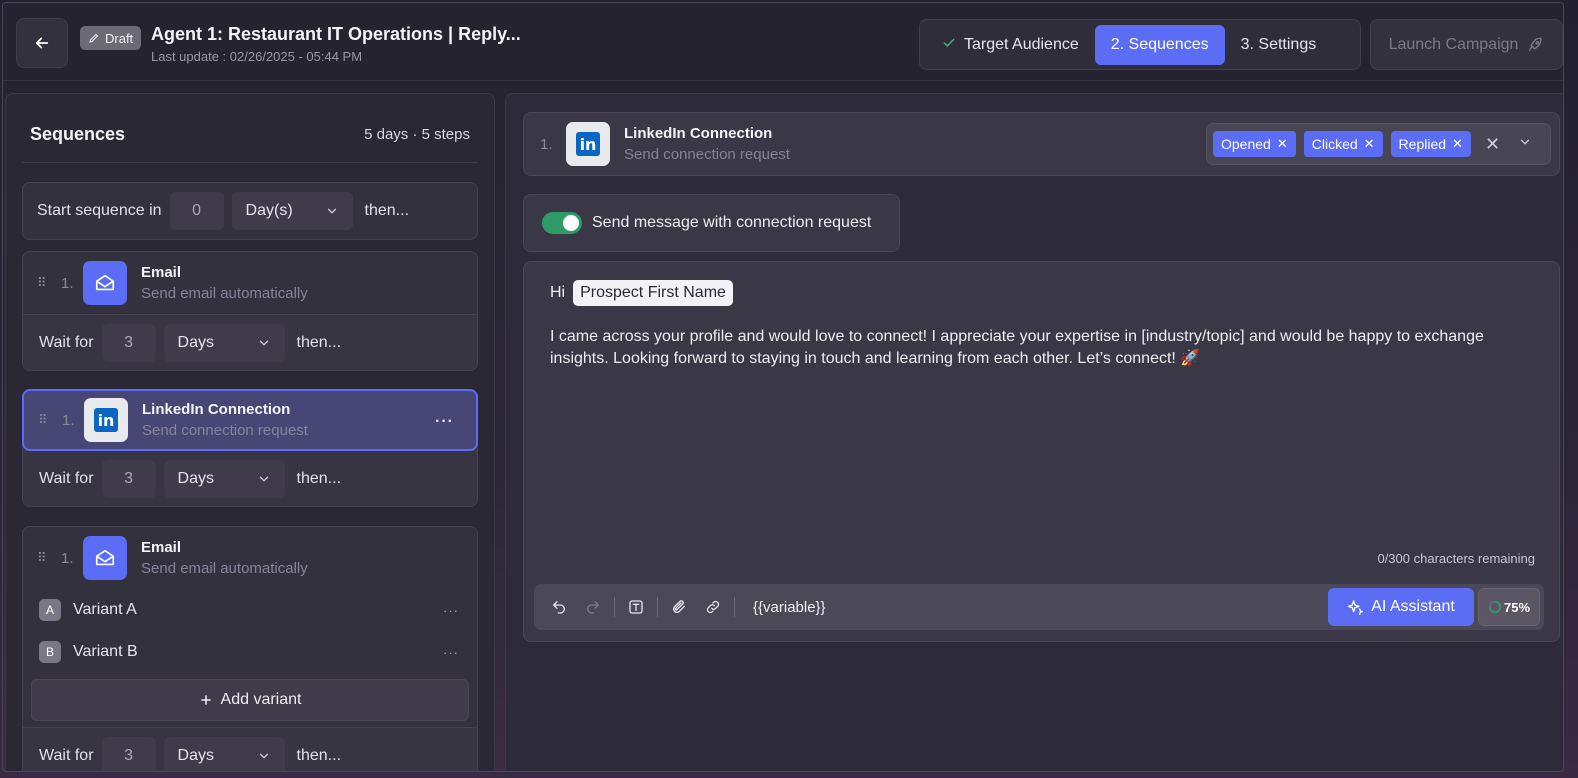  I want to click on text-format-icon, so click(636, 607).